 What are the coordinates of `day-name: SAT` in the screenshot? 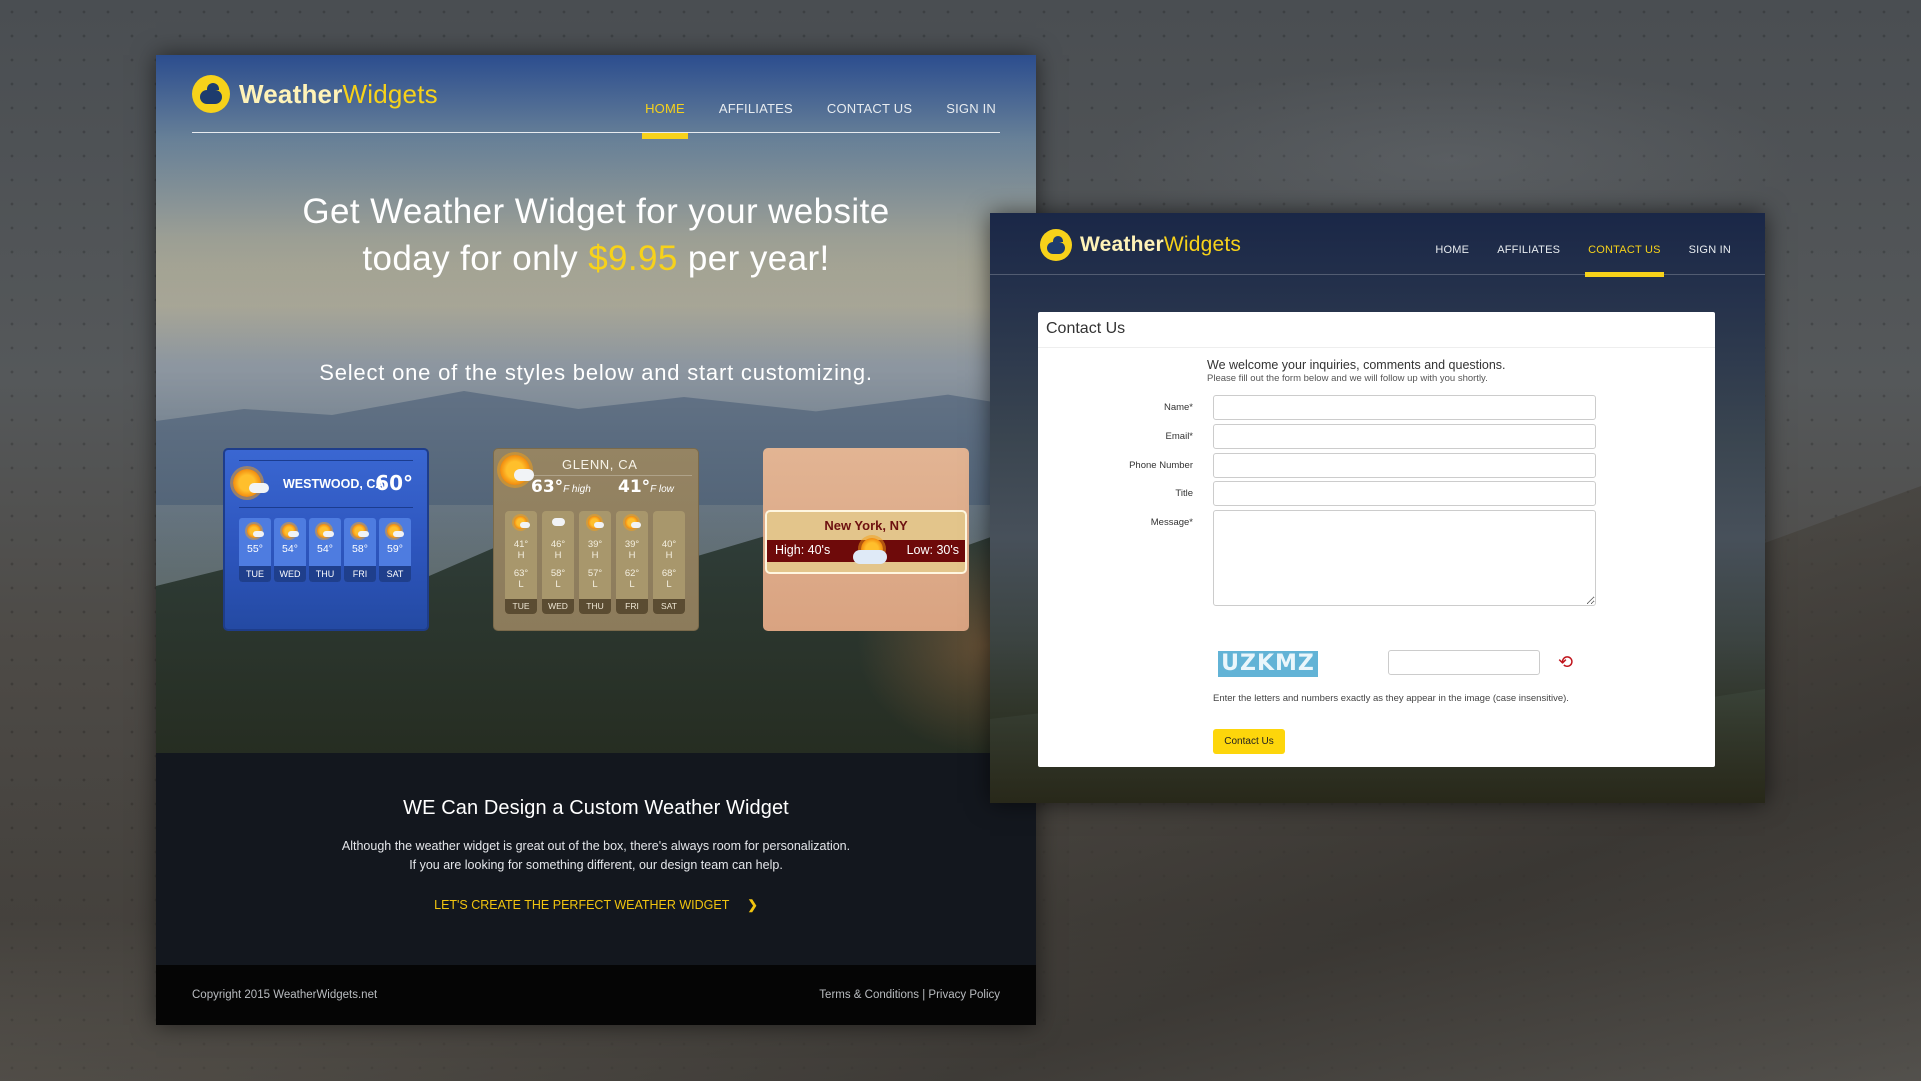 It's located at (395, 574).